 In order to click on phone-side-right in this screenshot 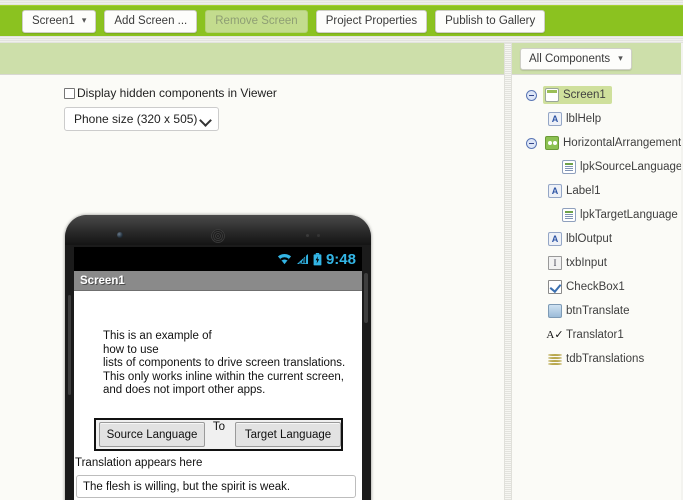, I will do `click(366, 298)`.